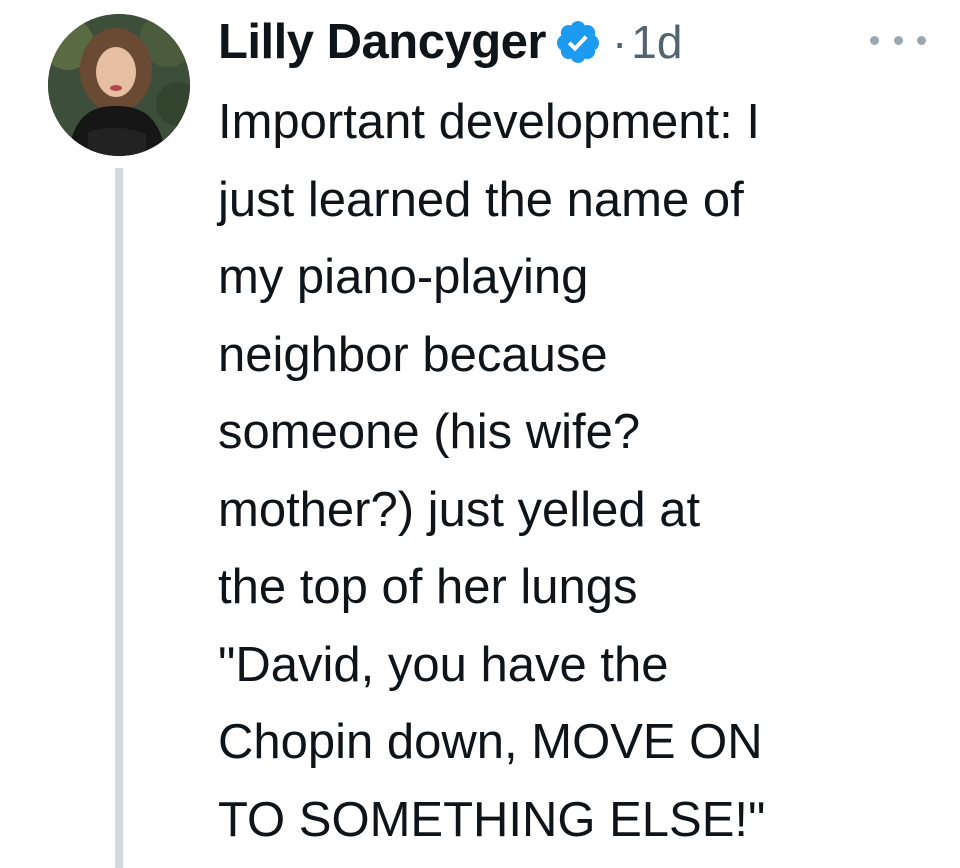  What do you see at coordinates (119, 518) in the screenshot?
I see `thread-connector-line` at bounding box center [119, 518].